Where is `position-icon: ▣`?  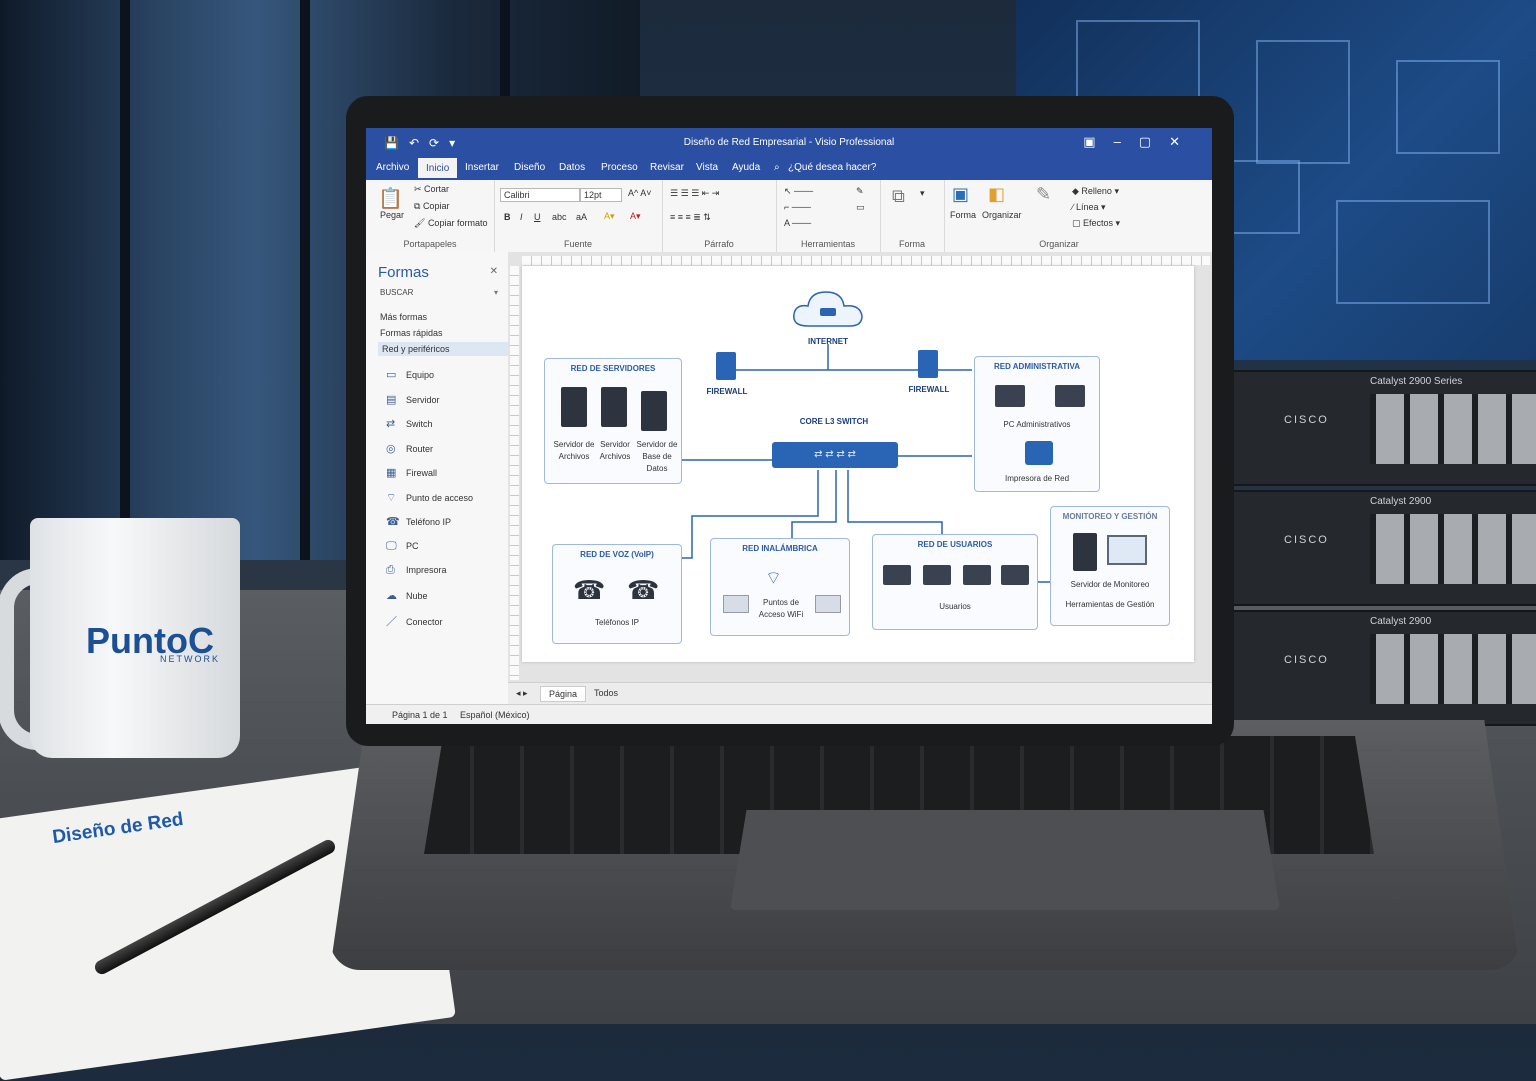 position-icon: ▣ is located at coordinates (960, 194).